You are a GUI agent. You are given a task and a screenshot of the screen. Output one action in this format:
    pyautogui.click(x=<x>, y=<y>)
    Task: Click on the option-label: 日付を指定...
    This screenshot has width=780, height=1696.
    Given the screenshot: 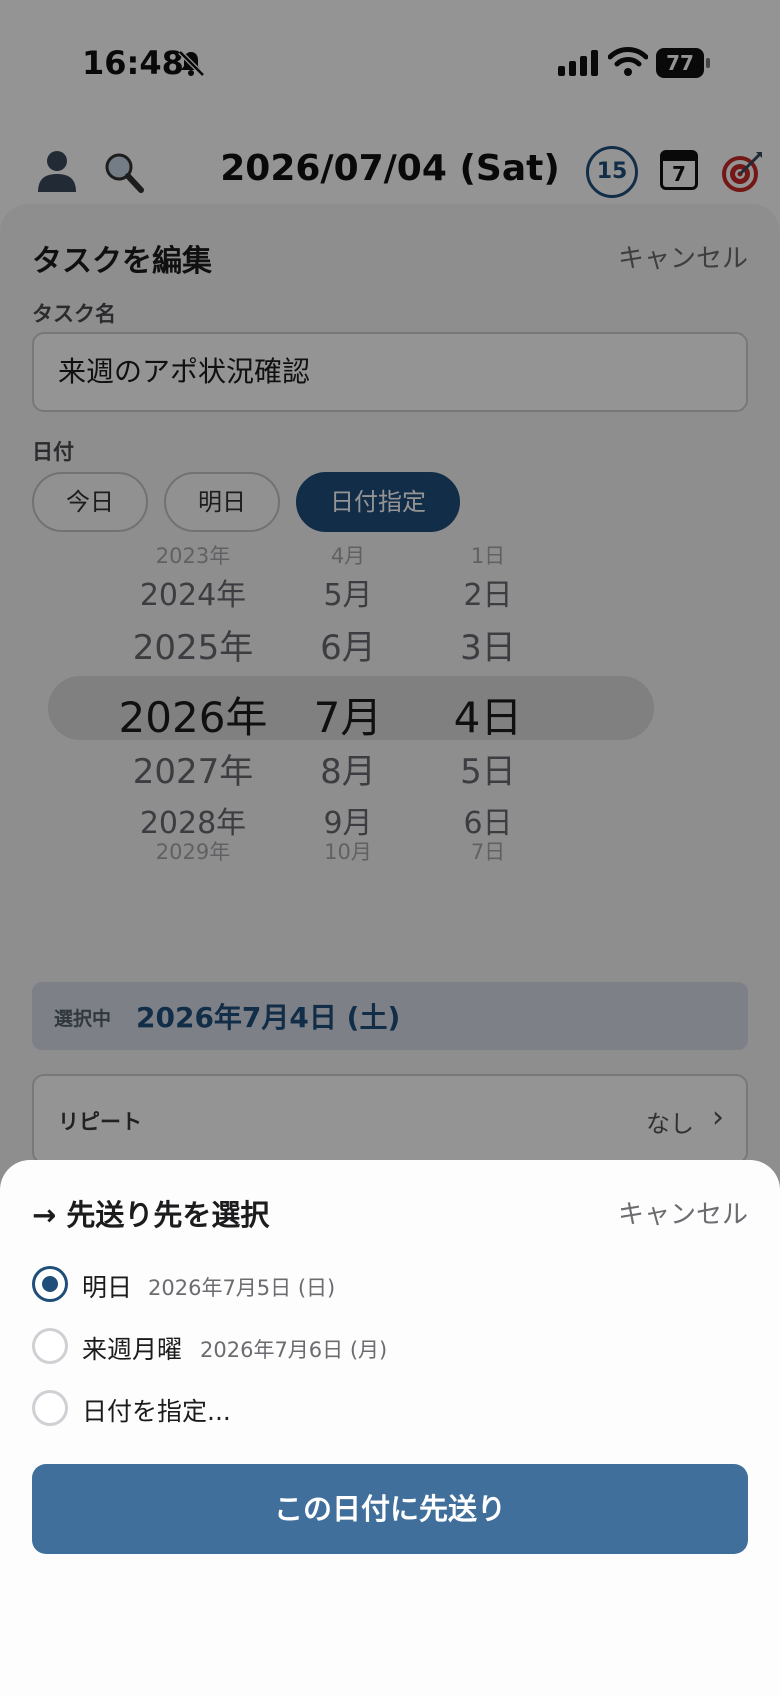 What is the action you would take?
    pyautogui.click(x=156, y=1411)
    